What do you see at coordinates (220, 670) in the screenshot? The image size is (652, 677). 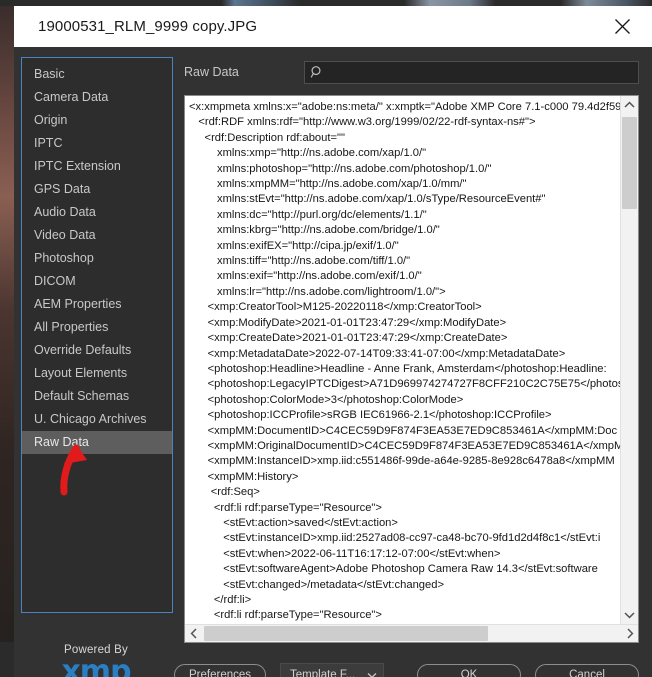 I see `preferences-button: Preferences` at bounding box center [220, 670].